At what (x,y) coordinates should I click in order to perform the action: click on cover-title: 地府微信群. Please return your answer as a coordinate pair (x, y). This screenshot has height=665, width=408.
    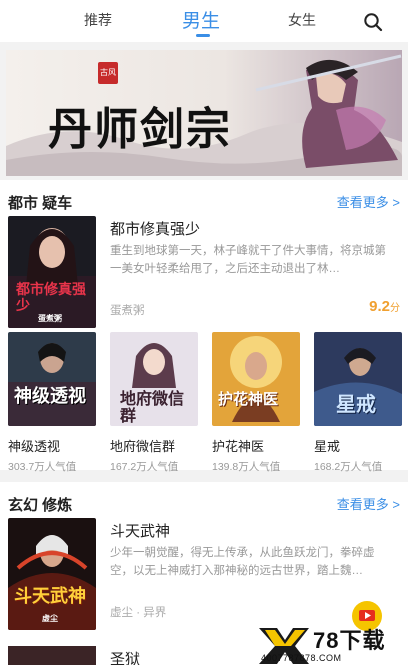
    Looking at the image, I should click on (152, 407).